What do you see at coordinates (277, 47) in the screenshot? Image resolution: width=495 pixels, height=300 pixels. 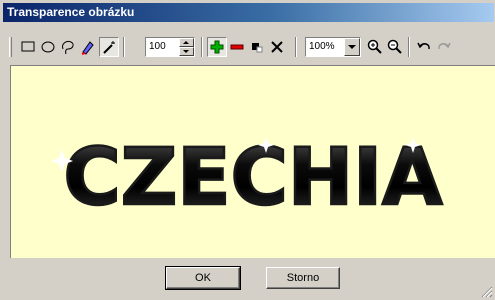 I see `clear-selection-icon` at bounding box center [277, 47].